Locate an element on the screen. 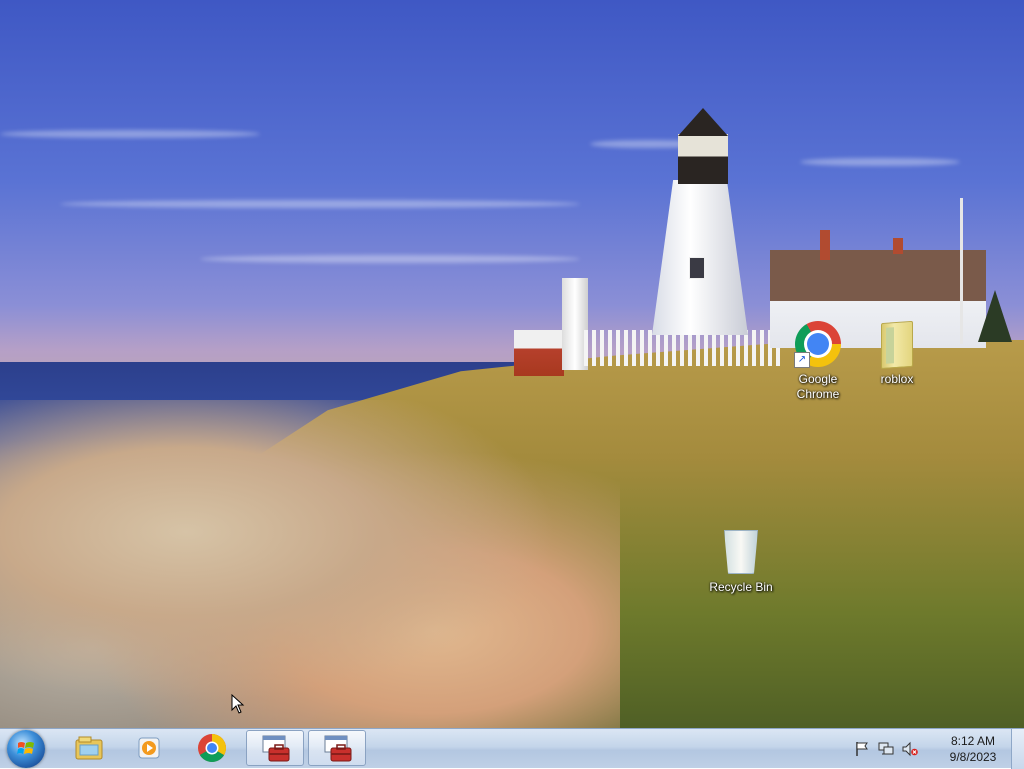 The image size is (1024, 769). taskbar-chrome-button is located at coordinates (212, 748).